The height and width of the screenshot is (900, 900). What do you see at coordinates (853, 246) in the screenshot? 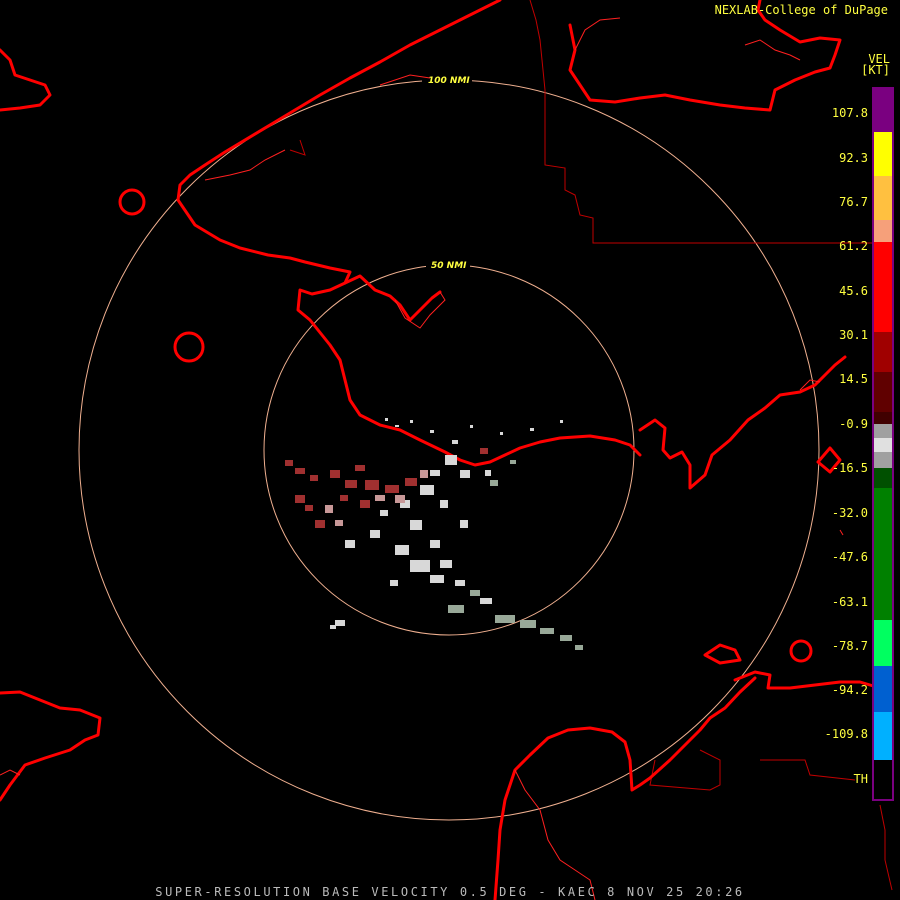
I see `legend-label: 61.2` at bounding box center [853, 246].